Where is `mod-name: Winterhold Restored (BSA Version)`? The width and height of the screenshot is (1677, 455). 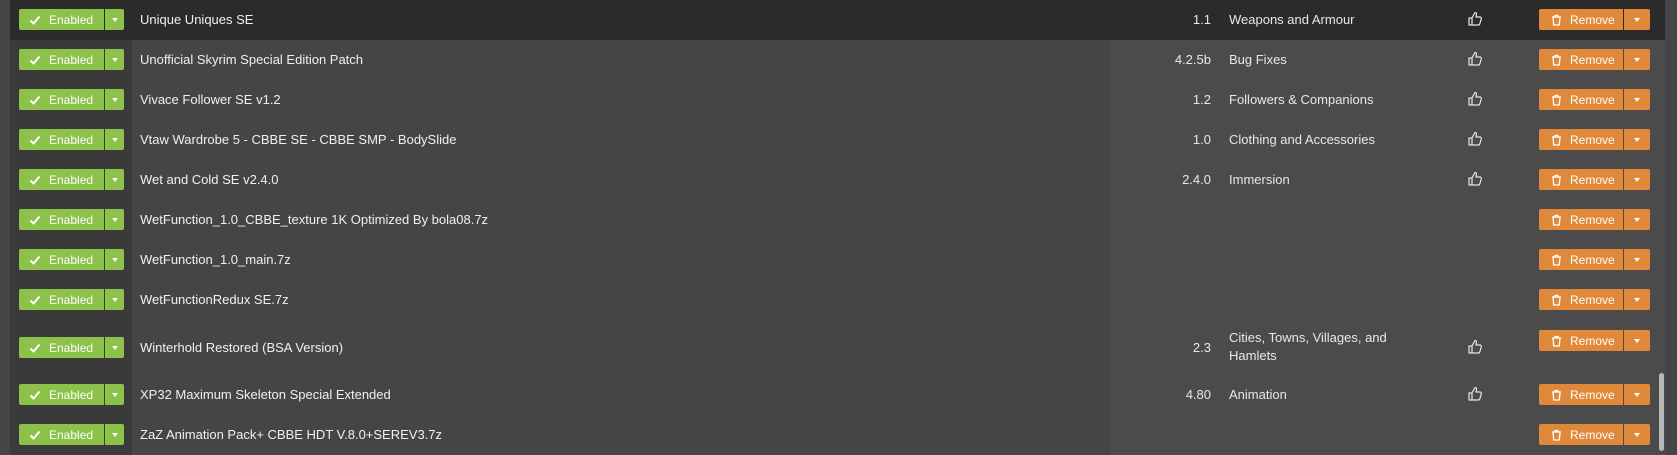
mod-name: Winterhold Restored (BSA Version) is located at coordinates (242, 347).